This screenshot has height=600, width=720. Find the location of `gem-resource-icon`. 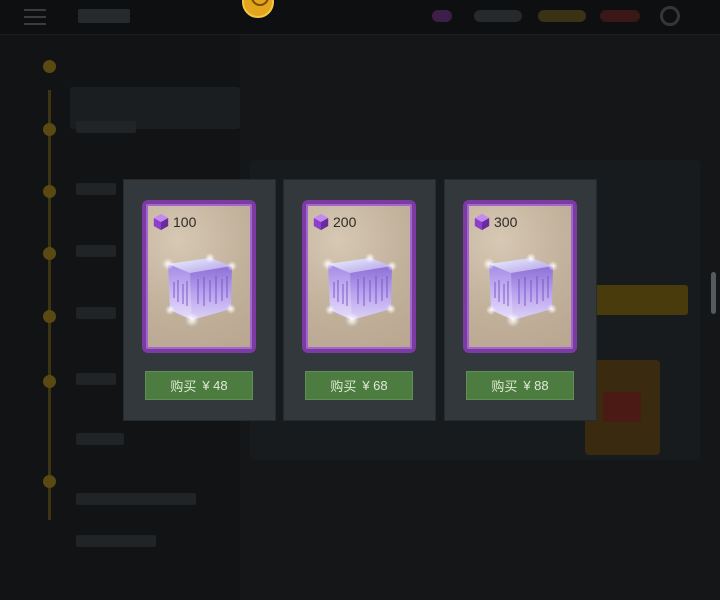

gem-resource-icon is located at coordinates (442, 16).